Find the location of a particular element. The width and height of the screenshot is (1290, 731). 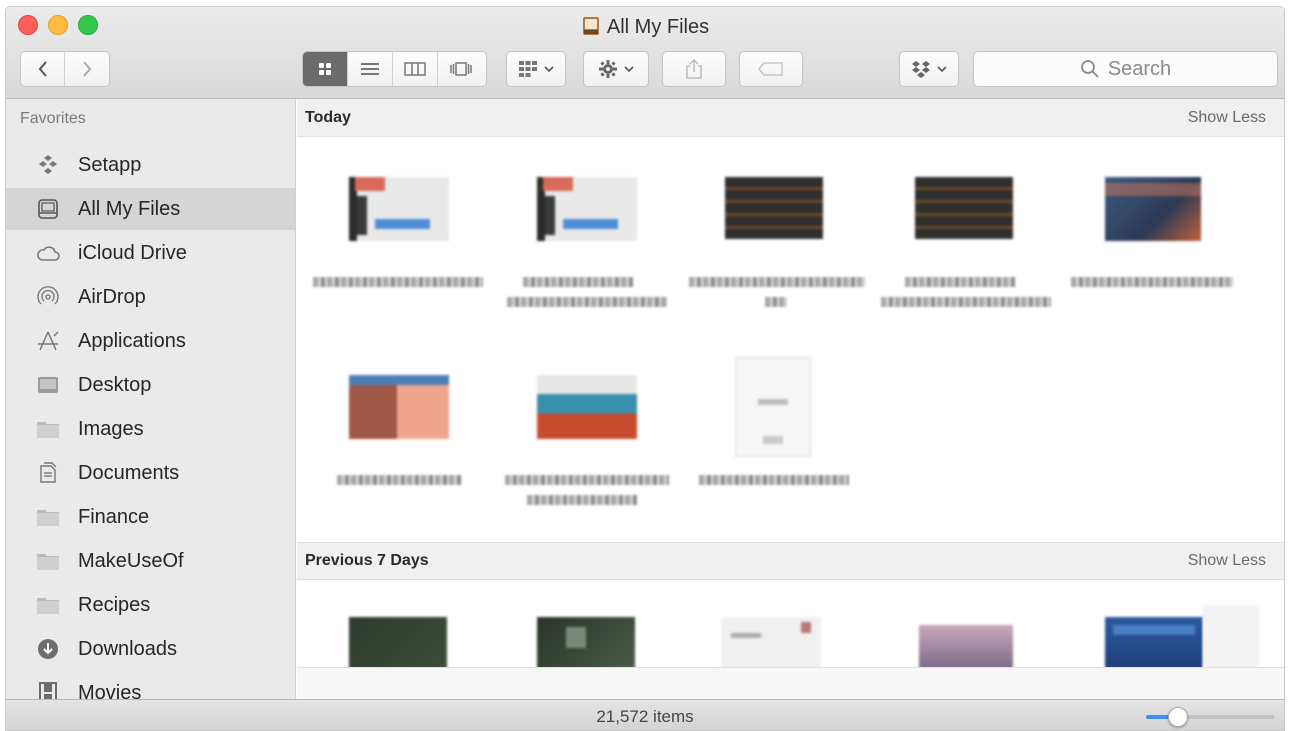

list-icon is located at coordinates (370, 69).